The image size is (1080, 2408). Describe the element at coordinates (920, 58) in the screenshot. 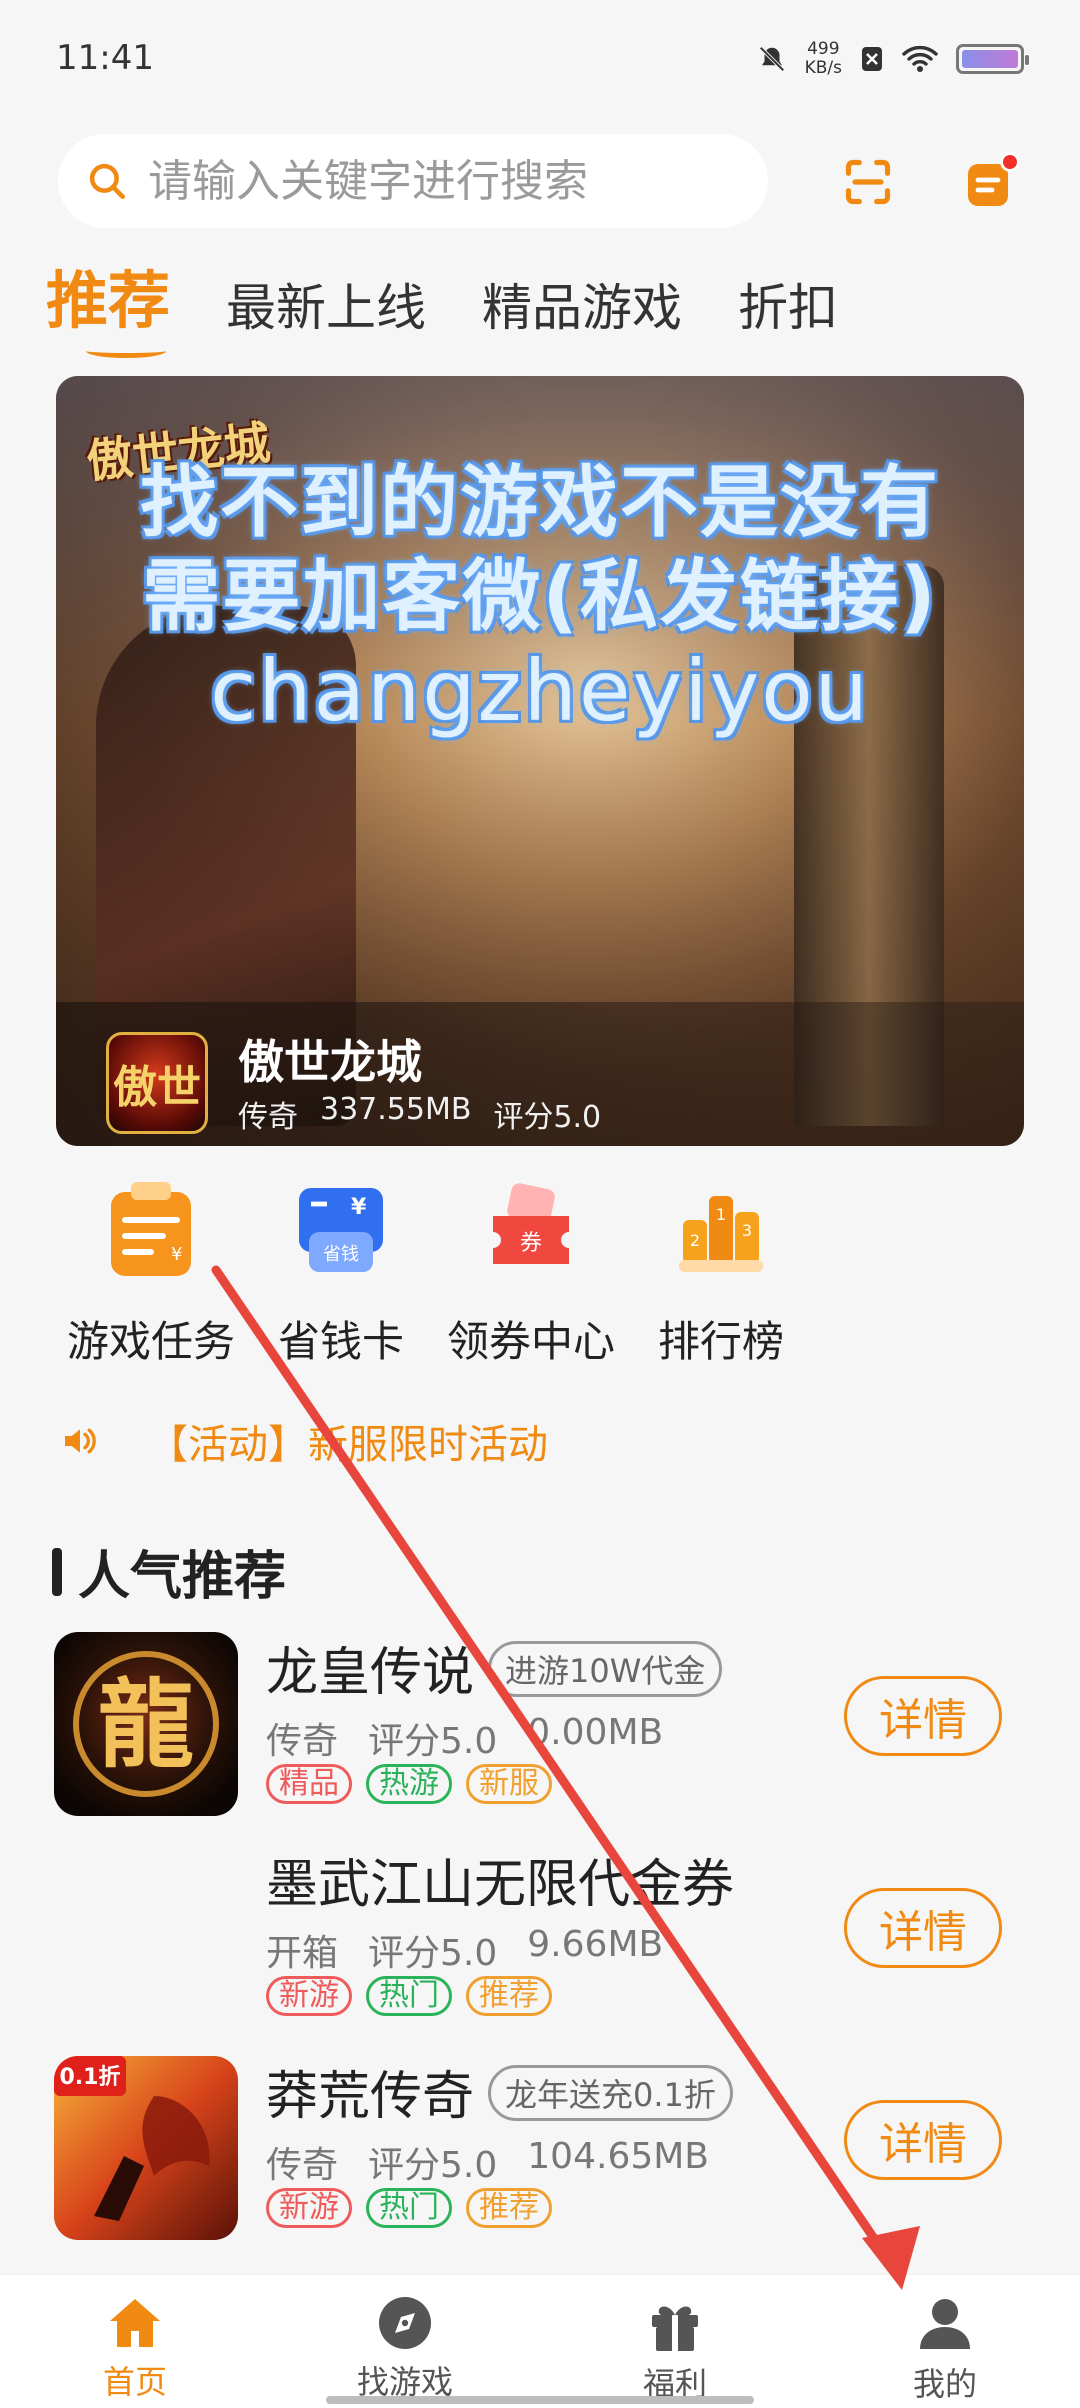

I see `wifi-icon` at that location.